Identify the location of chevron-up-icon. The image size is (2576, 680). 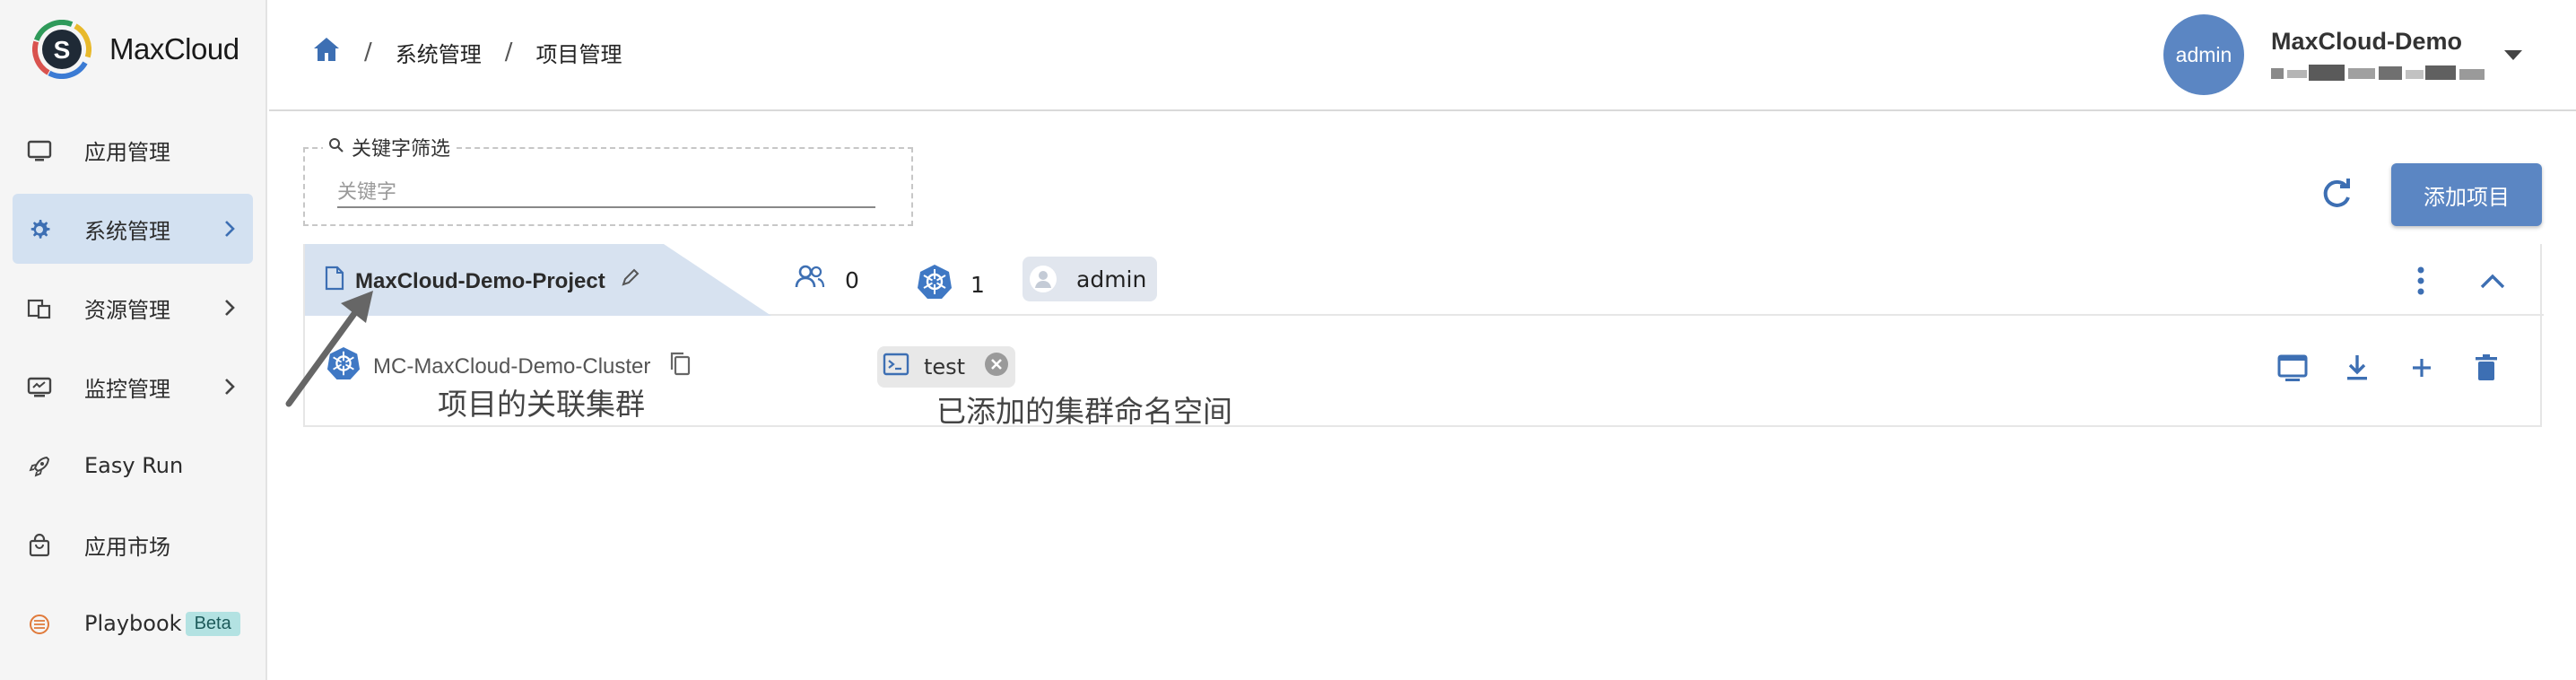
(2492, 280).